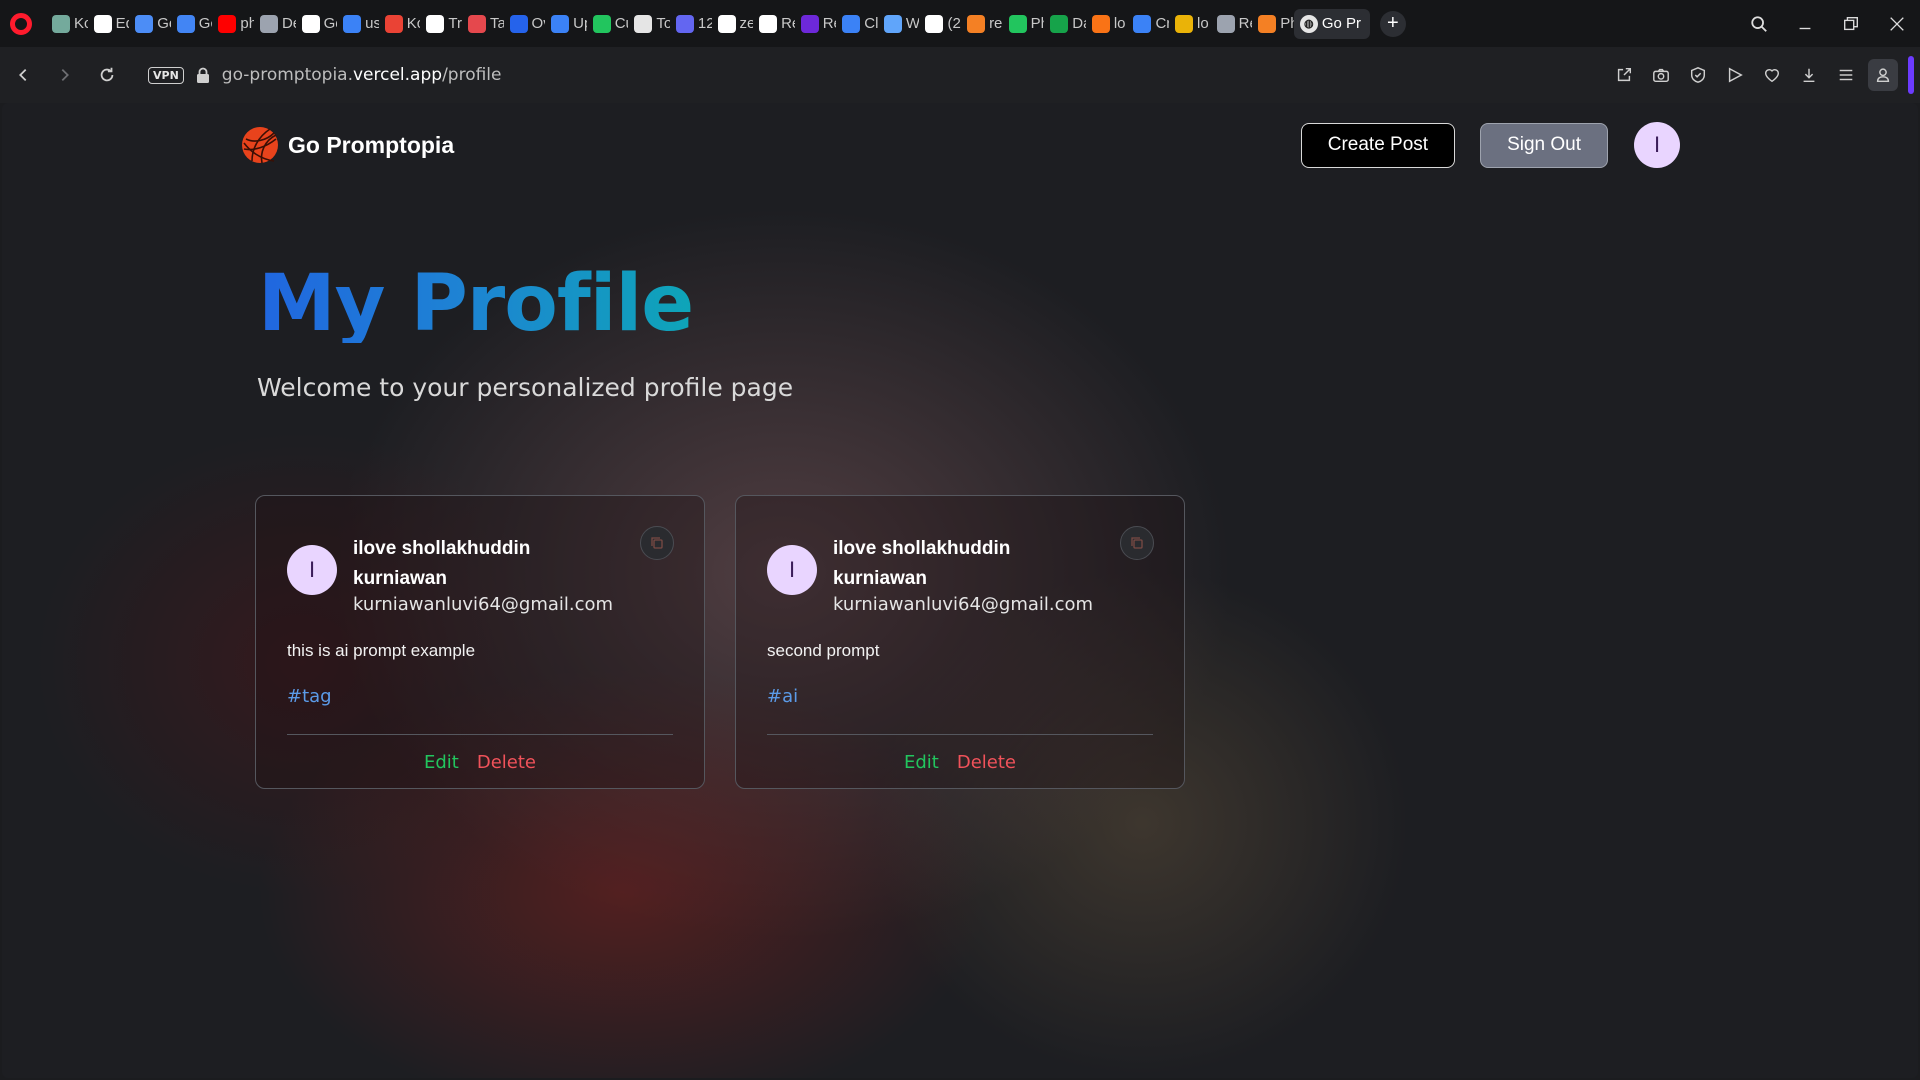 The image size is (1920, 1080). What do you see at coordinates (23, 75) in the screenshot?
I see `back-button` at bounding box center [23, 75].